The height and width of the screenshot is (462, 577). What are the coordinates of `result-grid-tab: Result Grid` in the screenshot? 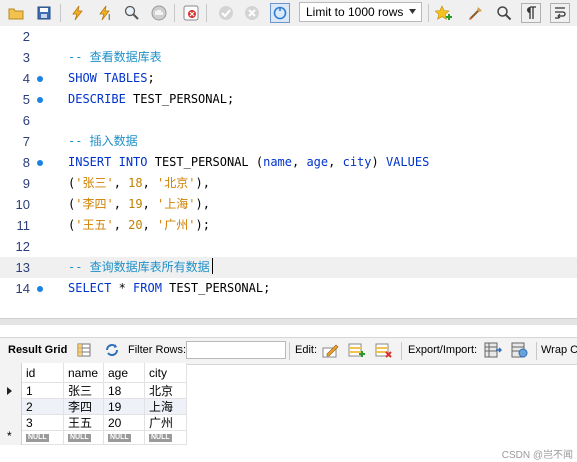 It's located at (37, 350).